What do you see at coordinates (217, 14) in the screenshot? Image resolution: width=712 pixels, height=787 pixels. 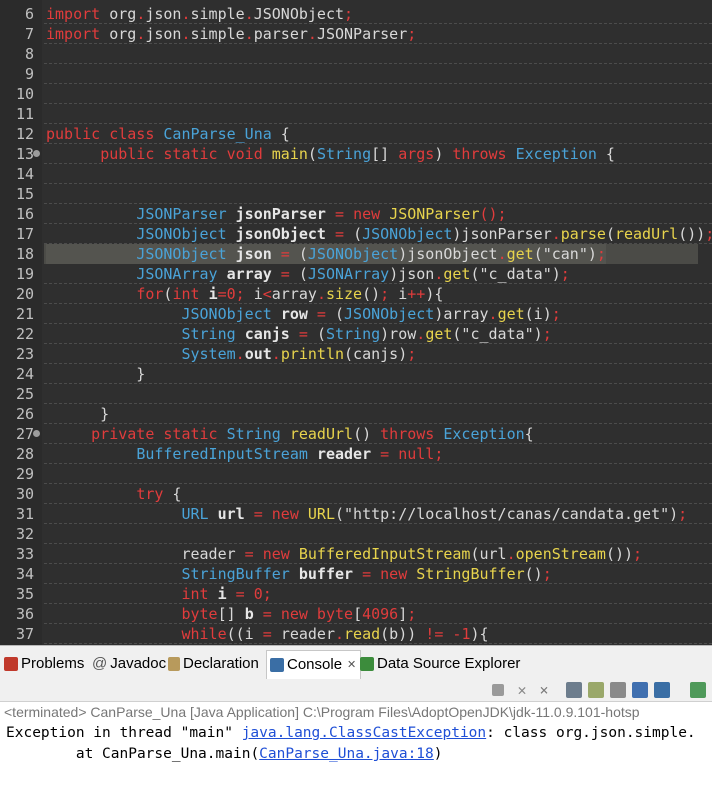 I see `code-token: simple` at bounding box center [217, 14].